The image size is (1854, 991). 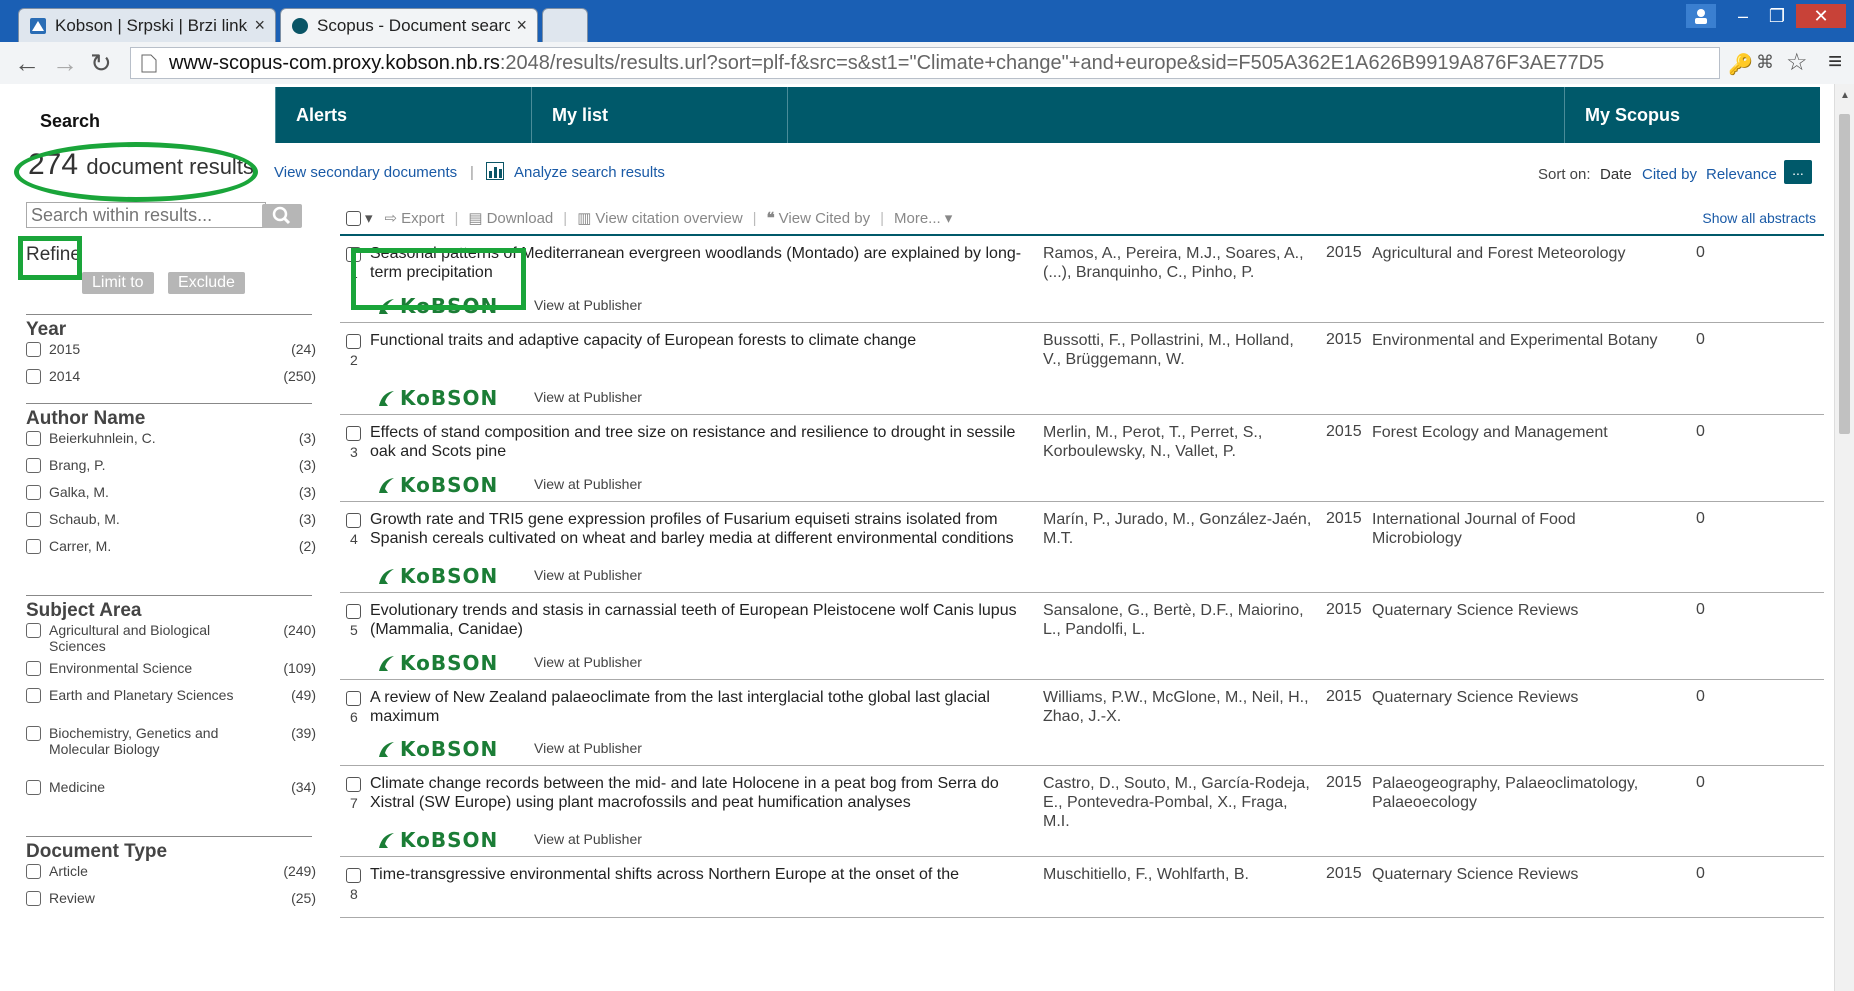 I want to click on facet-item: Carrer, M. (2), so click(x=171, y=551).